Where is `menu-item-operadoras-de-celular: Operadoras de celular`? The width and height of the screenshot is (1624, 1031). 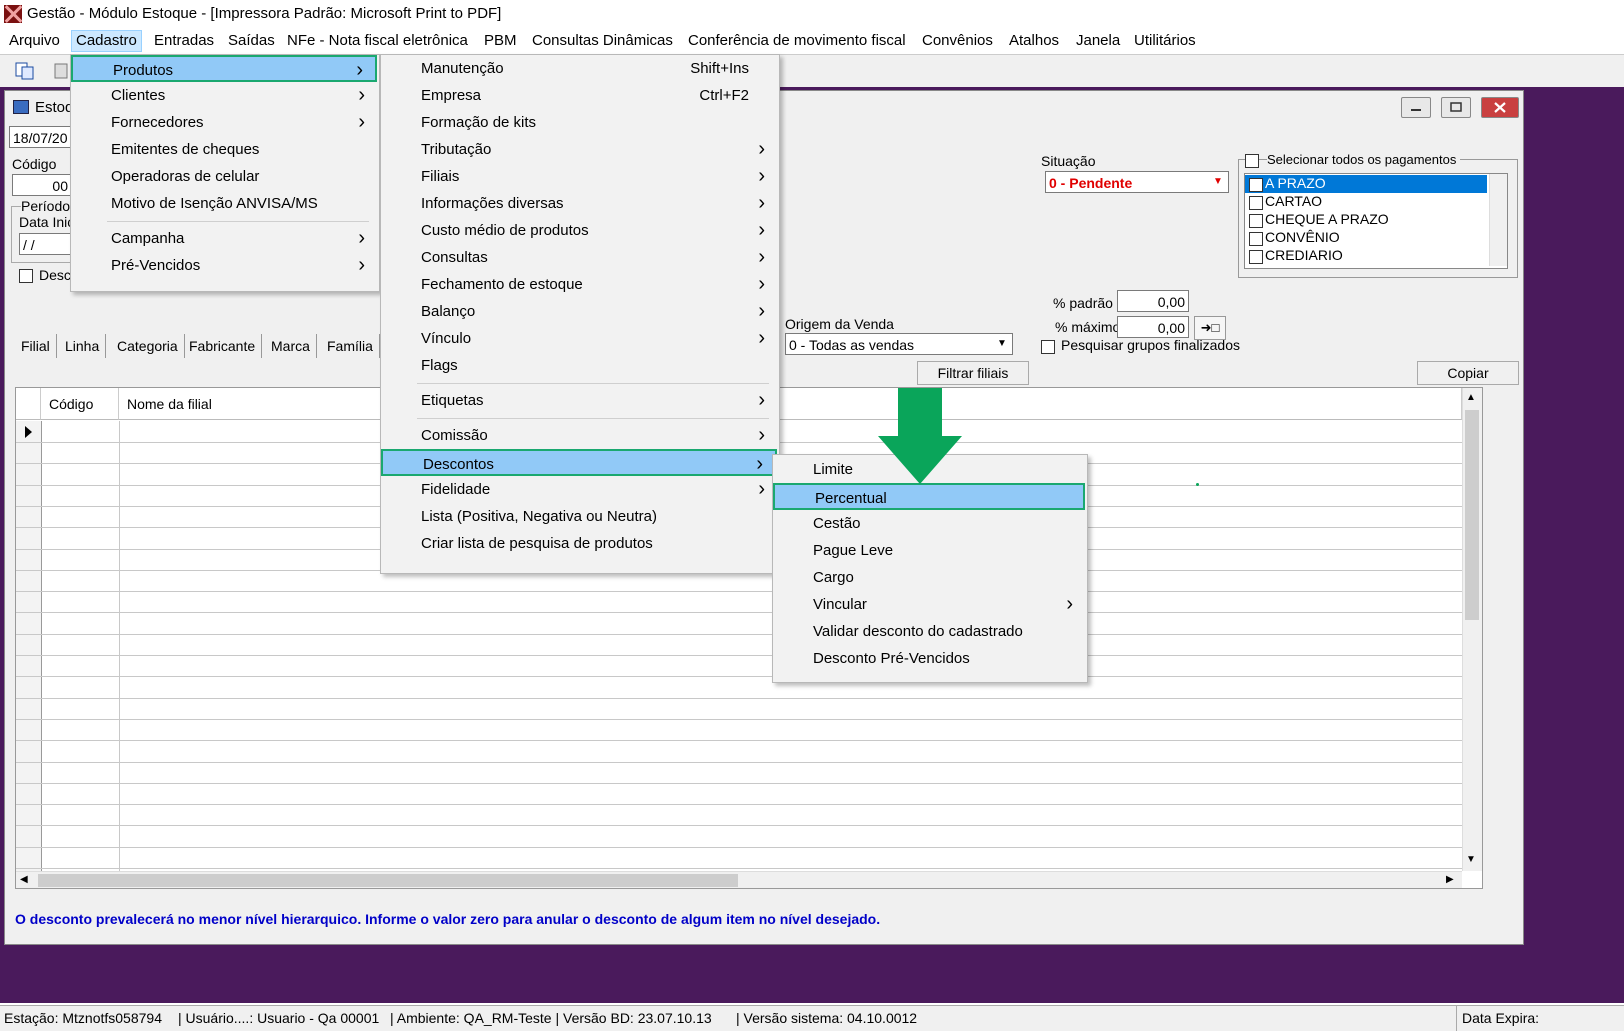 menu-item-operadoras-de-celular: Operadoras de celular is located at coordinates (224, 176).